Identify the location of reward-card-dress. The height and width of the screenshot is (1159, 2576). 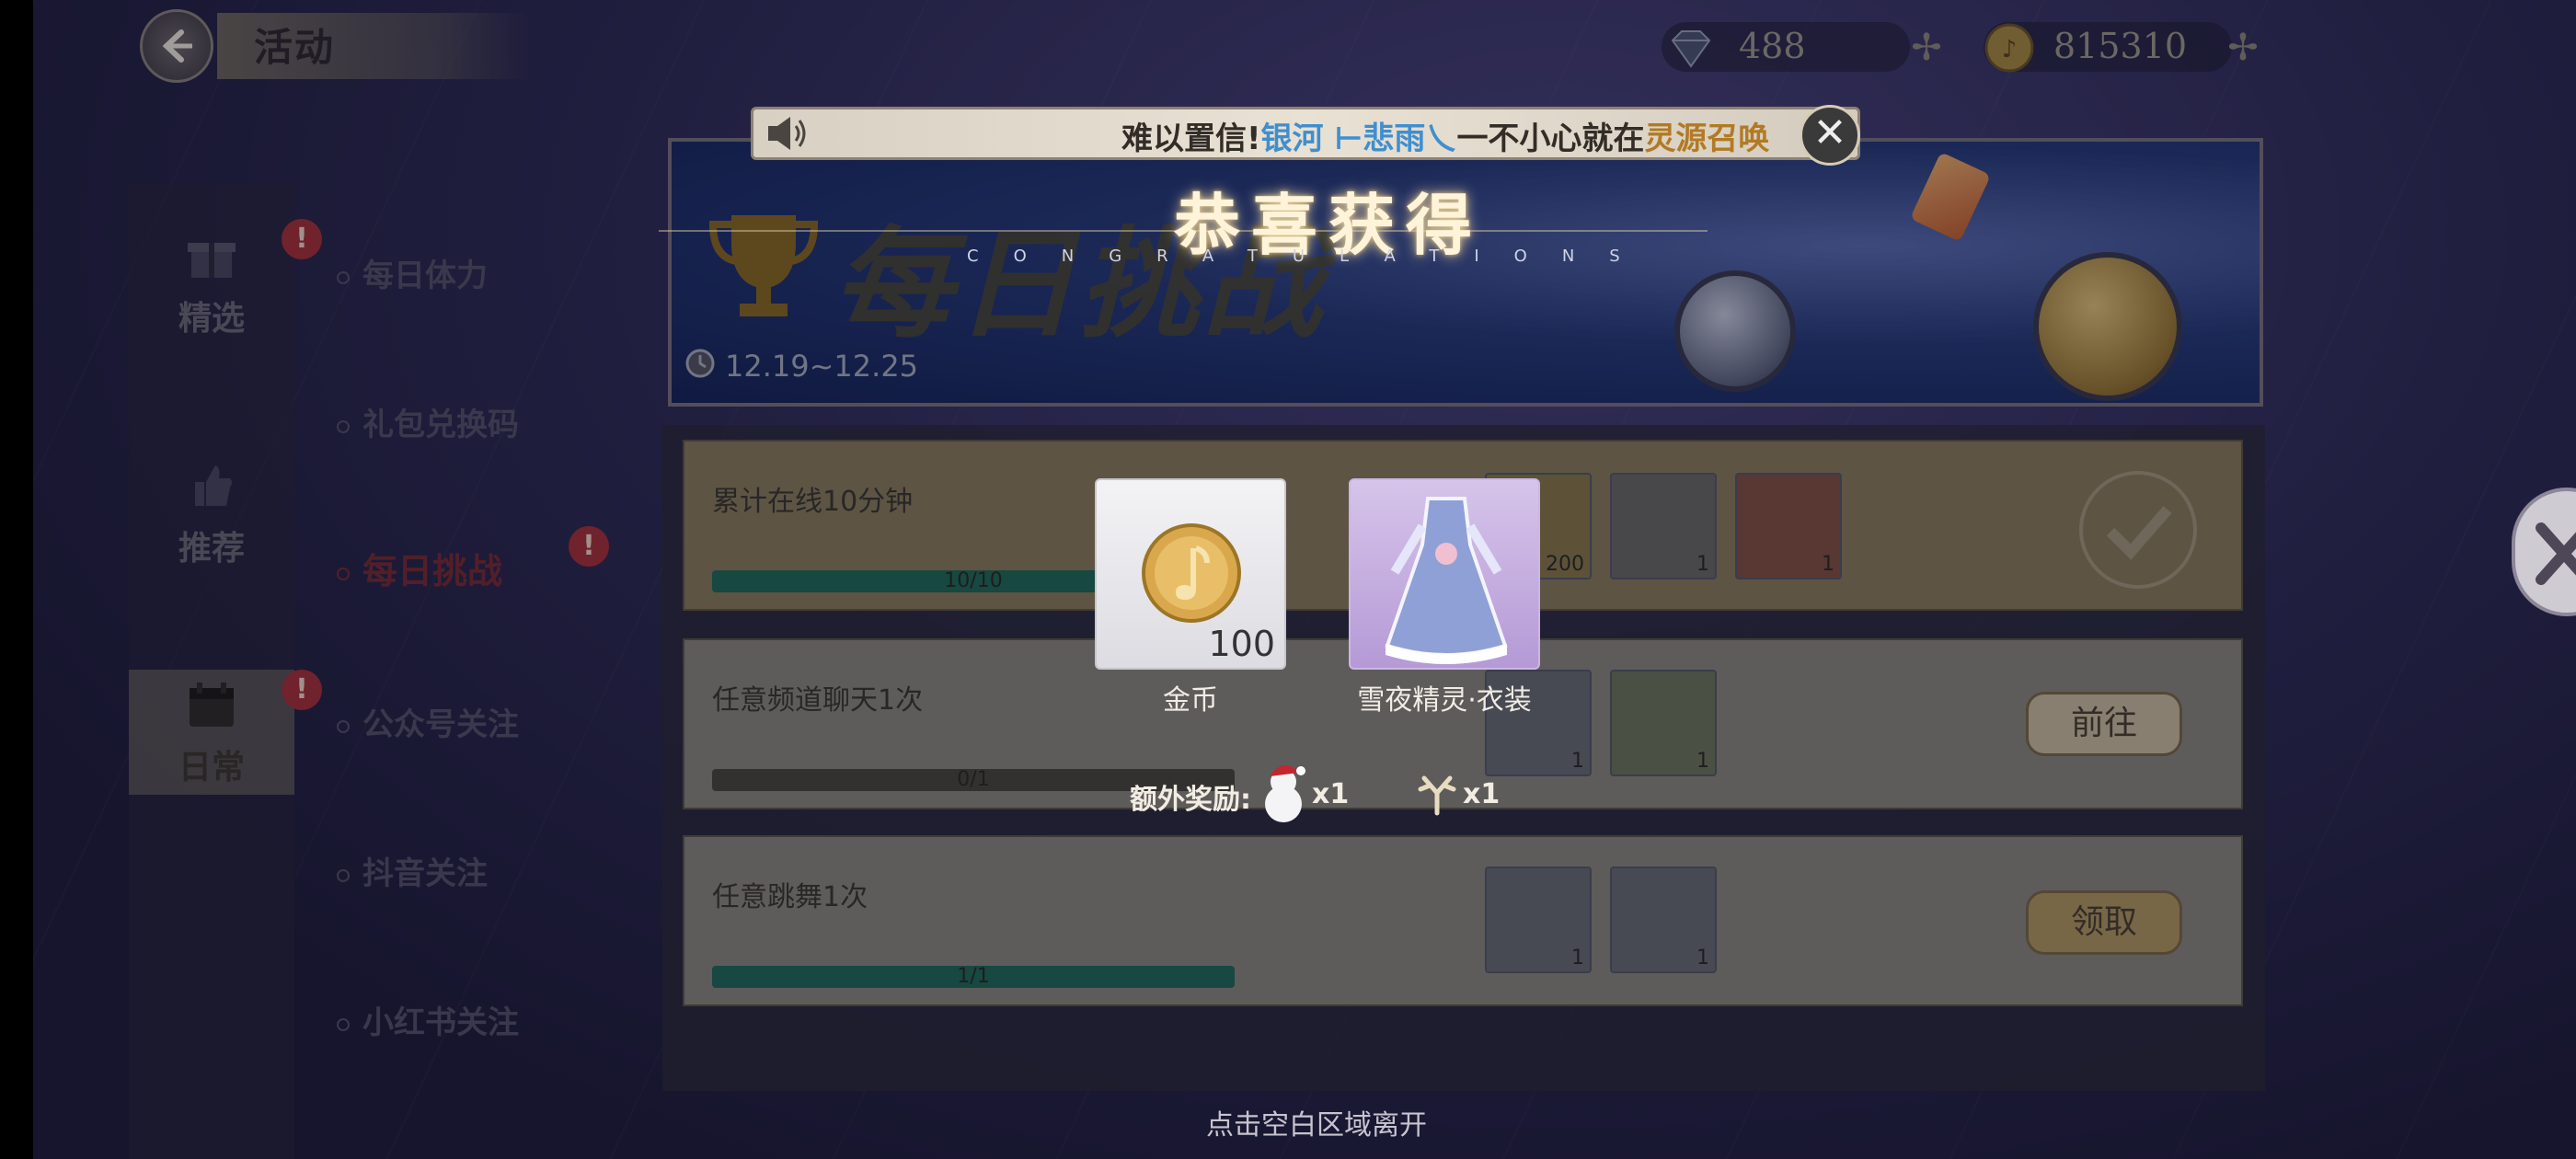
(1444, 574).